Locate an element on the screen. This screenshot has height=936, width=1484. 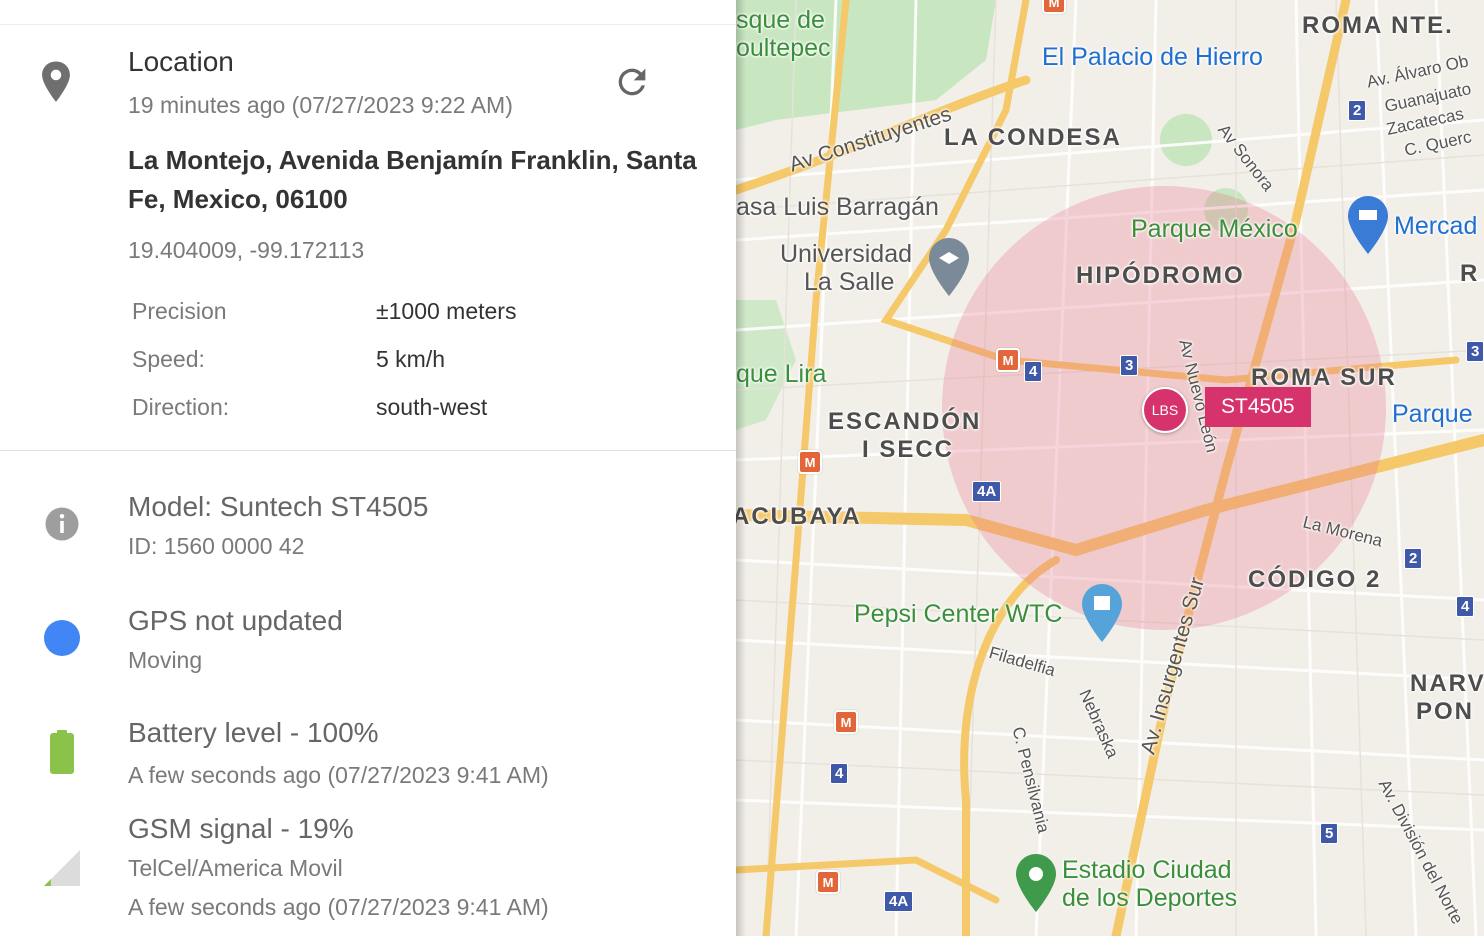
poi-label: Universidad is located at coordinates (846, 254).